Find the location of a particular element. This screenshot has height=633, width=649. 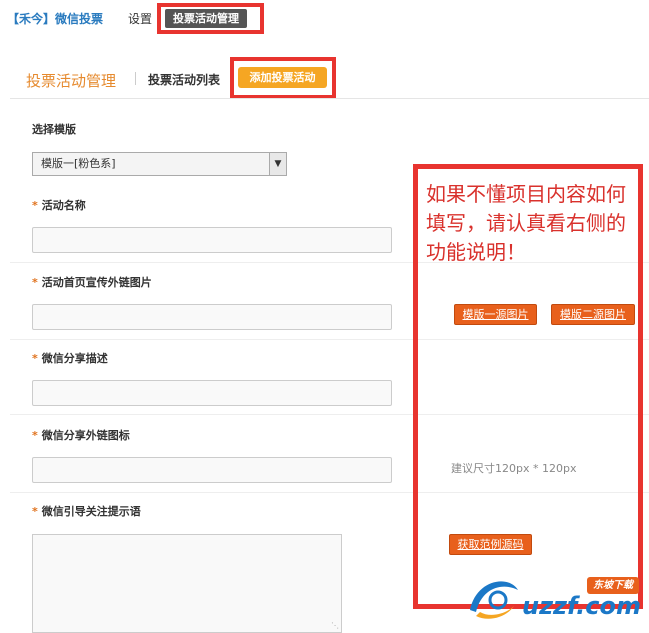

subheader-rule is located at coordinates (329, 98).